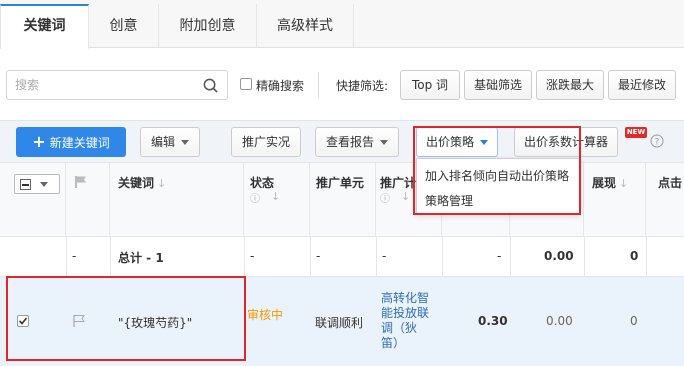 Image resolution: width=684 pixels, height=366 pixels. Describe the element at coordinates (105, 85) in the screenshot. I see `search-input` at that location.